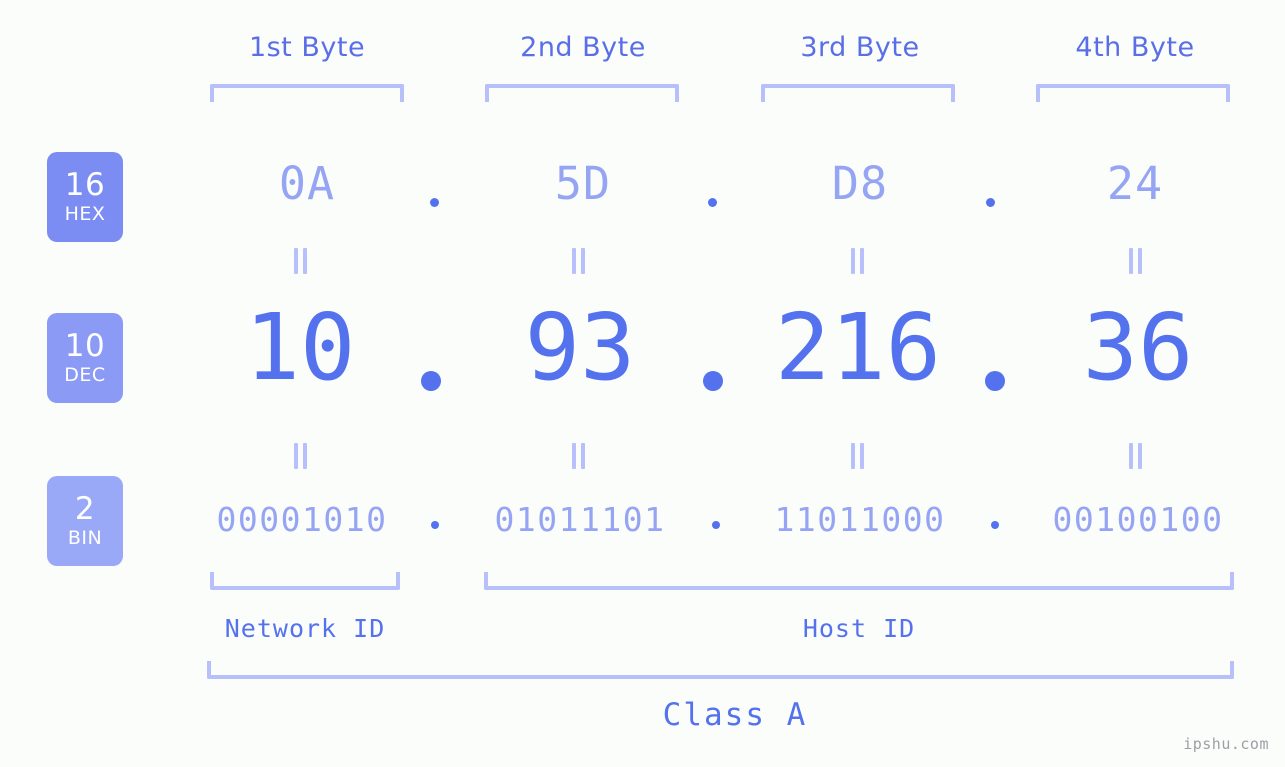 Image resolution: width=1285 pixels, height=767 pixels. Describe the element at coordinates (580, 347) in the screenshot. I see `dec-value-byte-2: 93` at that location.